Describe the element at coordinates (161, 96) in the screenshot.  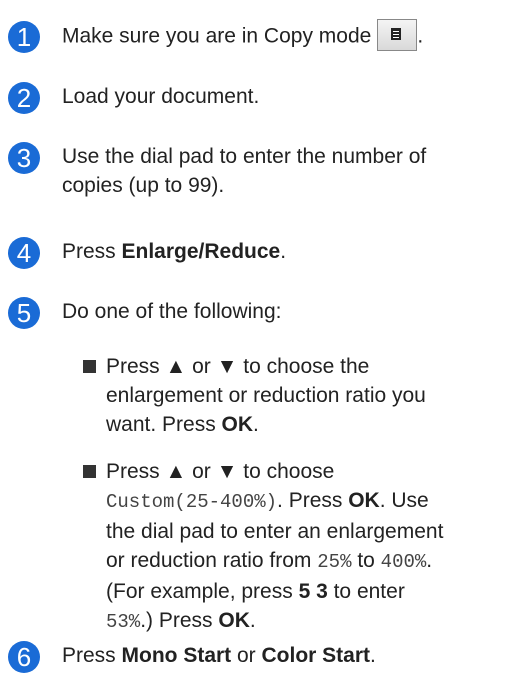
I see `step-text: Load your document.` at that location.